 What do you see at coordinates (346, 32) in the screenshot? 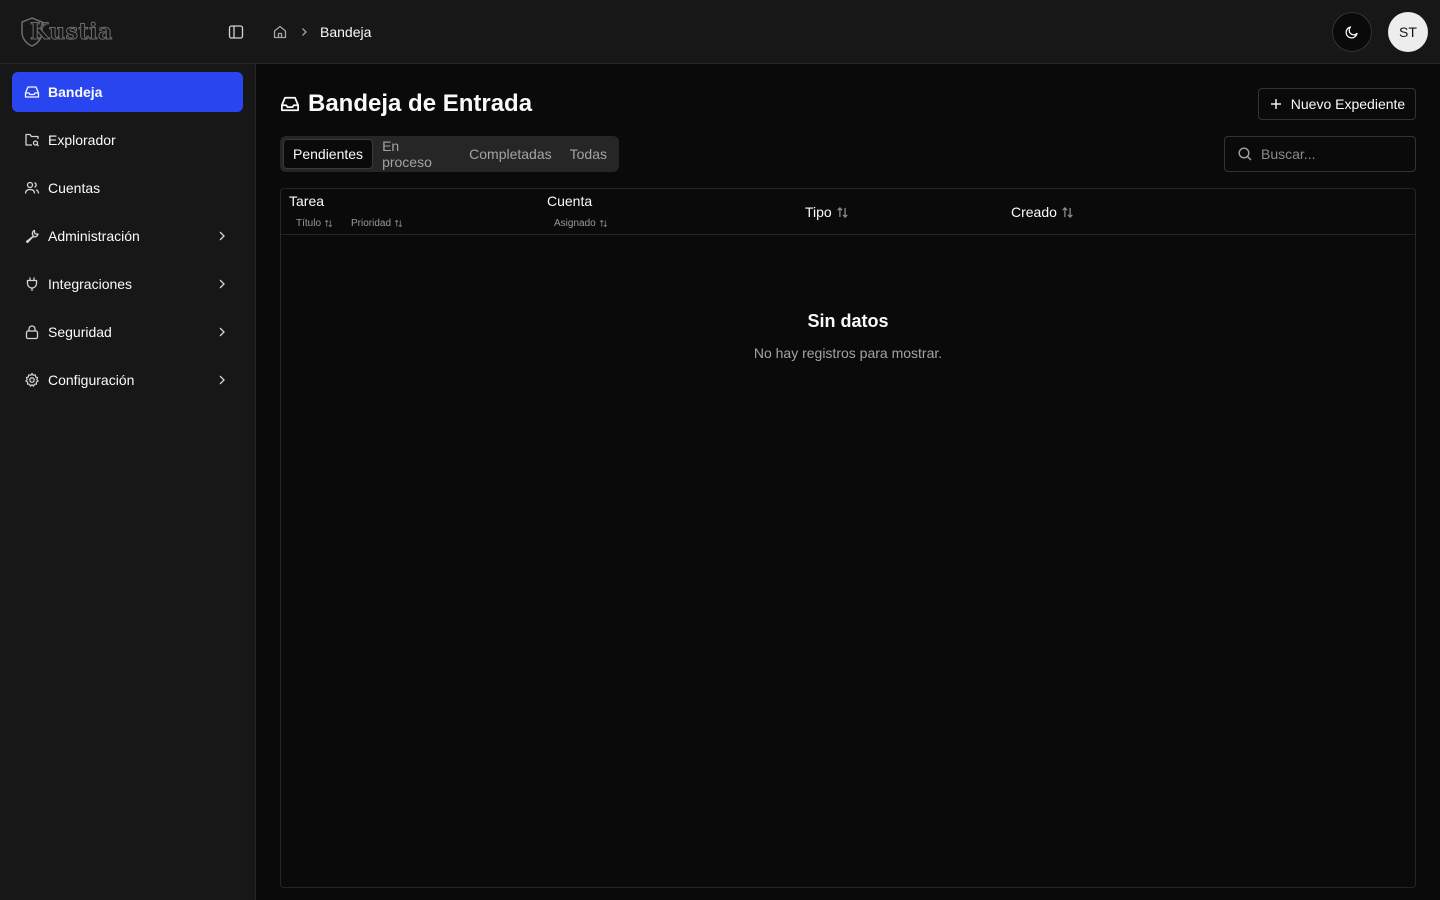
I see `breadcrumb-current: Bandeja` at bounding box center [346, 32].